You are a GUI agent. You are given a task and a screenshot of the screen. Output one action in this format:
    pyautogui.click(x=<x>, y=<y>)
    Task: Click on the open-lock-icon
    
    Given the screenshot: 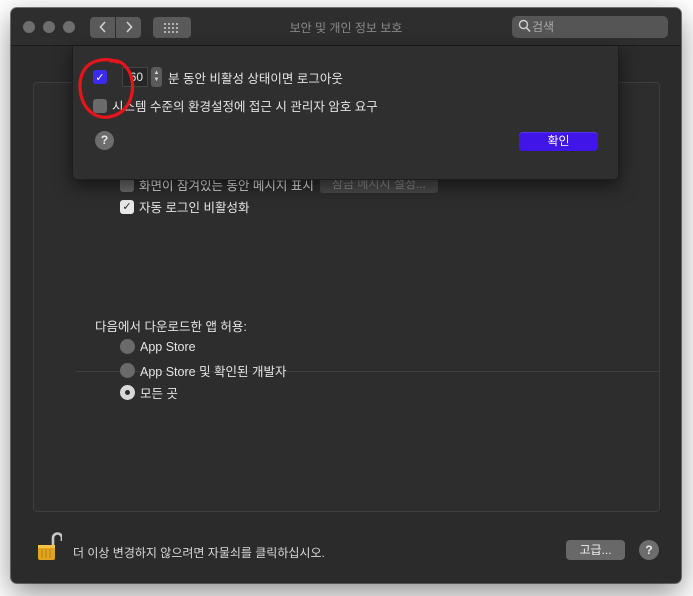 What is the action you would take?
    pyautogui.click(x=49, y=546)
    